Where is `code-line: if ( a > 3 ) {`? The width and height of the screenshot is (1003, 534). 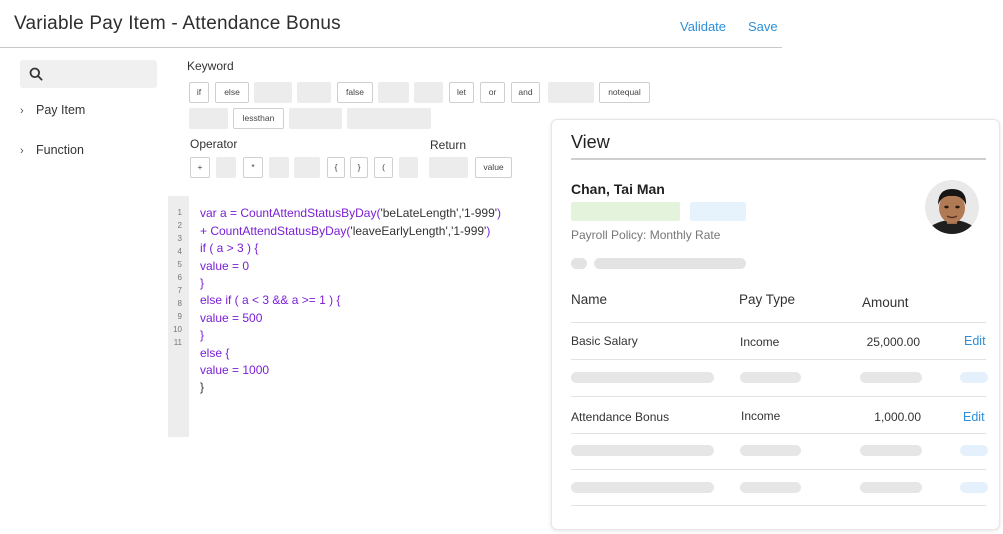
code-line: if ( a > 3 ) { is located at coordinates (229, 248).